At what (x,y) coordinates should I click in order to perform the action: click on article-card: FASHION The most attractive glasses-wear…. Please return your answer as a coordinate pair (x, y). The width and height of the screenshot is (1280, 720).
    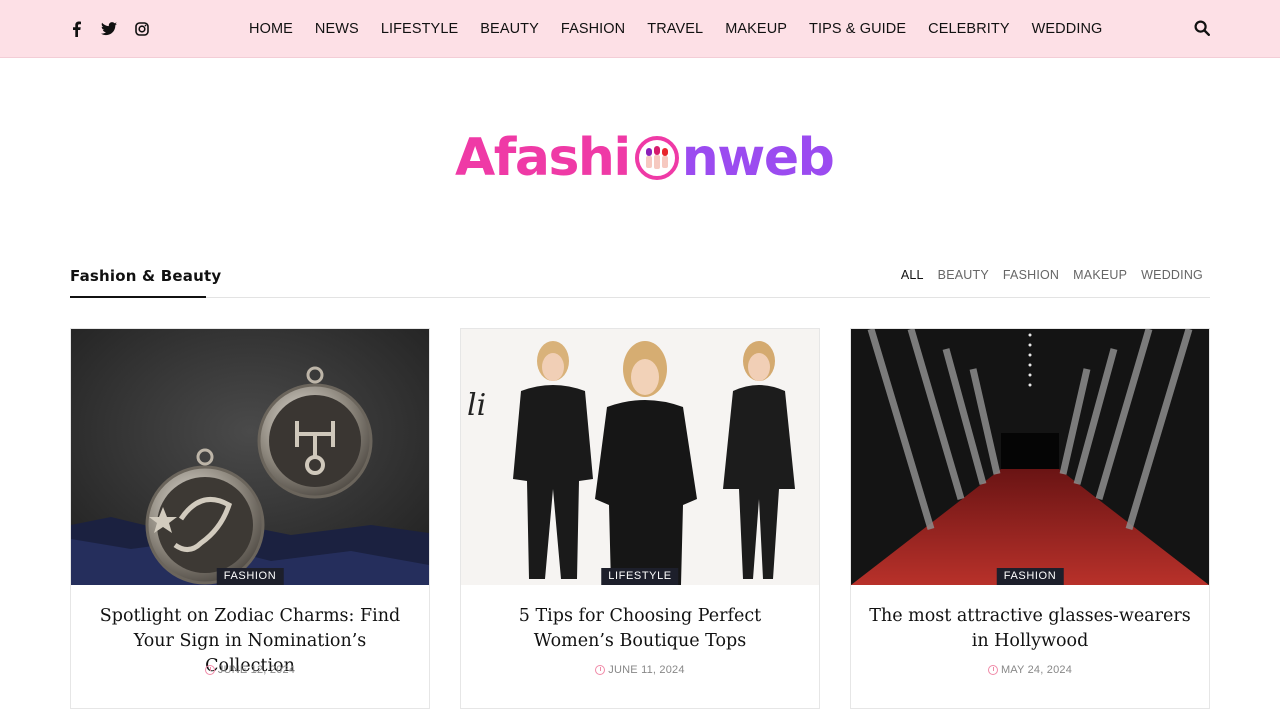
    Looking at the image, I should click on (1030, 518).